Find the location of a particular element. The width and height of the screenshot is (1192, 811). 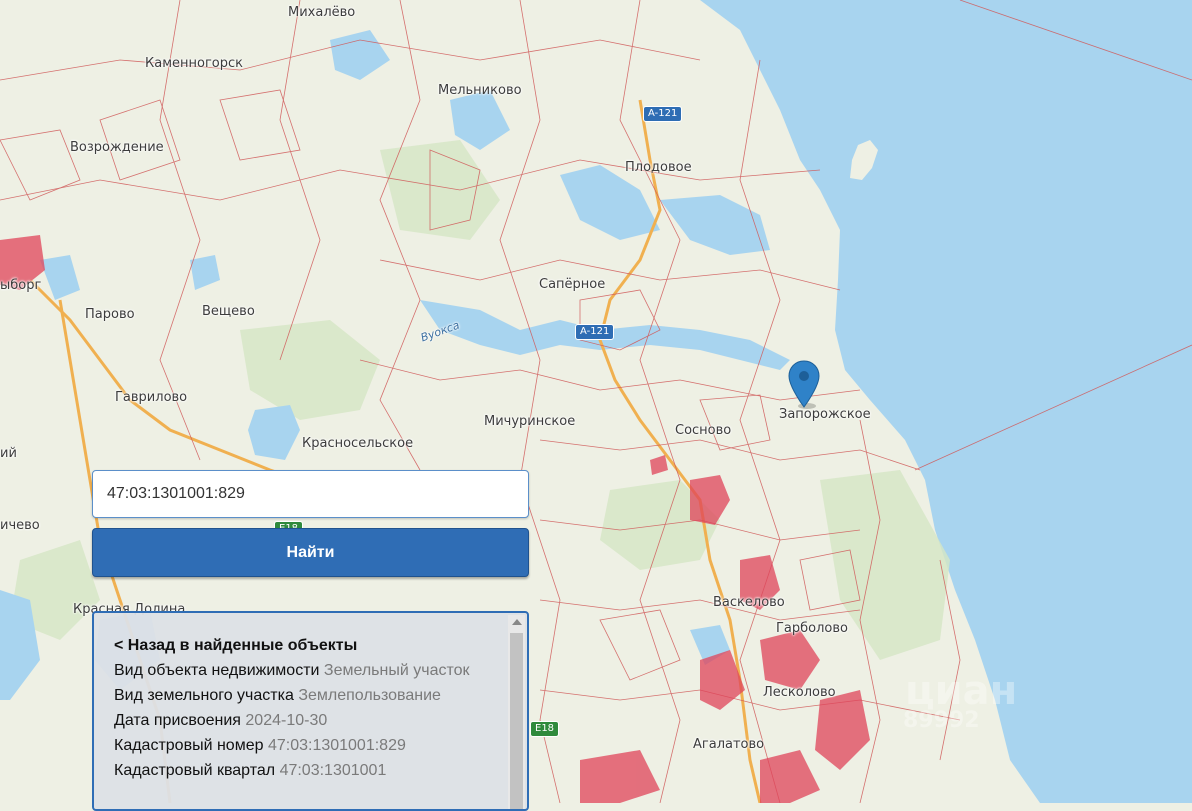

place-label: ыборг is located at coordinates (21, 285).